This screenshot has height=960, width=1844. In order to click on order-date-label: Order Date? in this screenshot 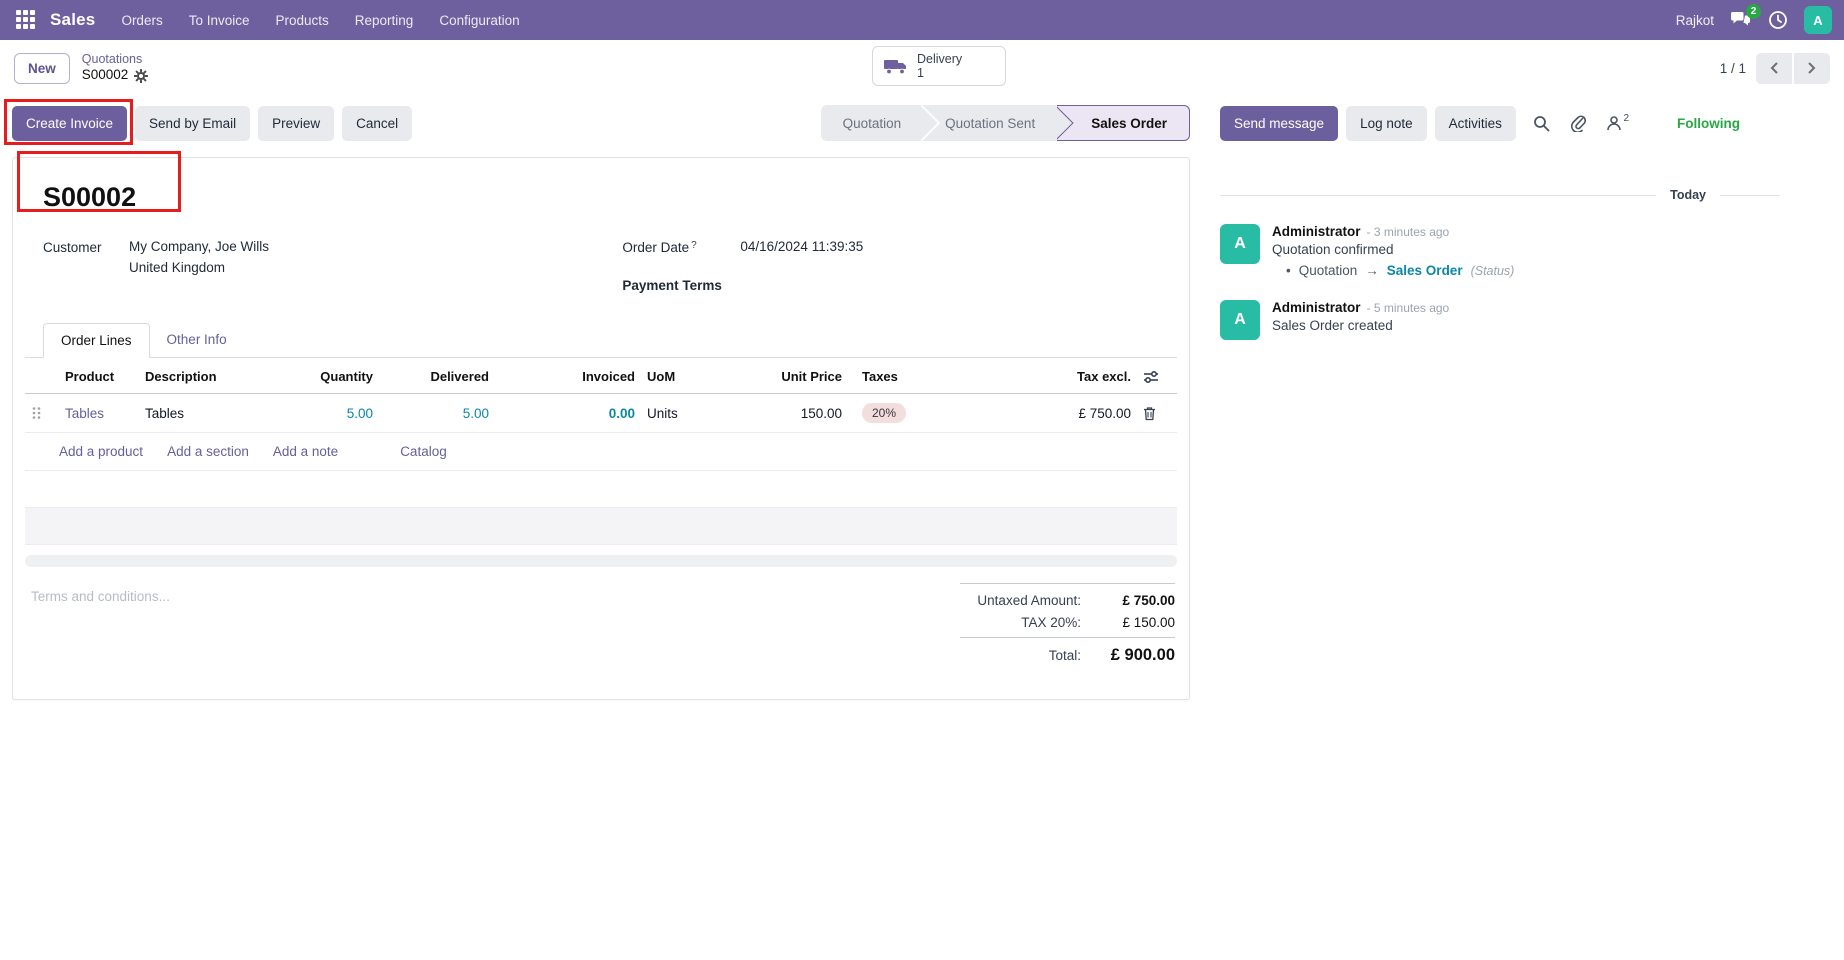, I will do `click(659, 247)`.